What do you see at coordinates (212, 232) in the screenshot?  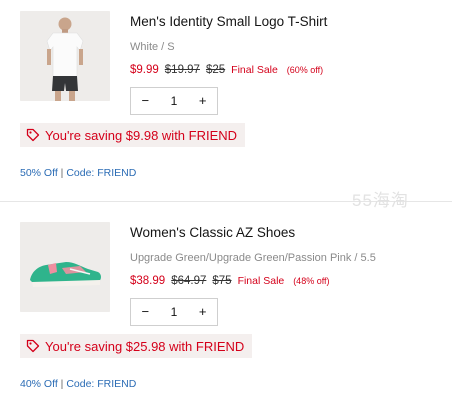 I see `product-name: Women's Classic AZ Shoes` at bounding box center [212, 232].